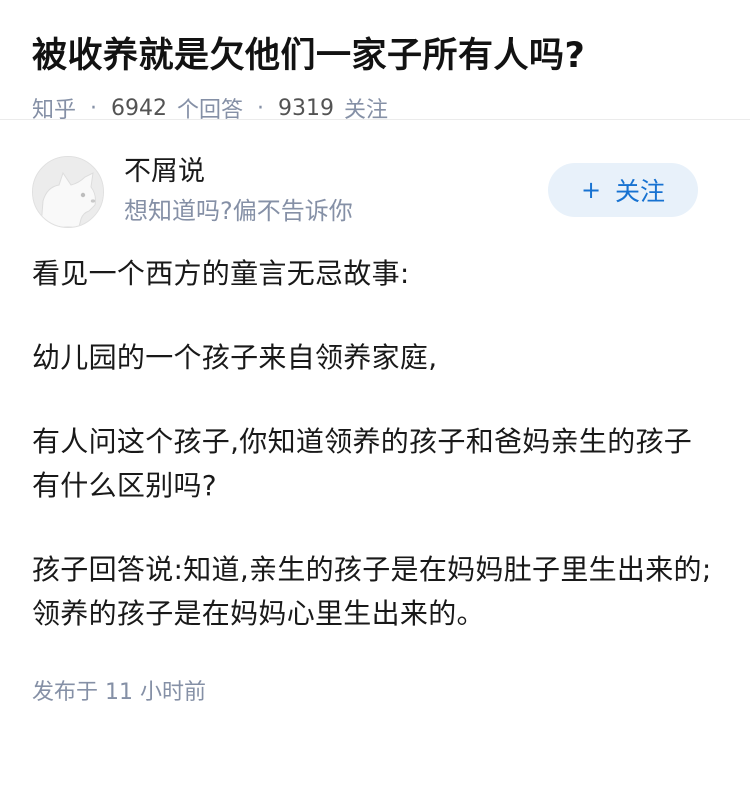  What do you see at coordinates (139, 108) in the screenshot?
I see `answer-count: 6942` at bounding box center [139, 108].